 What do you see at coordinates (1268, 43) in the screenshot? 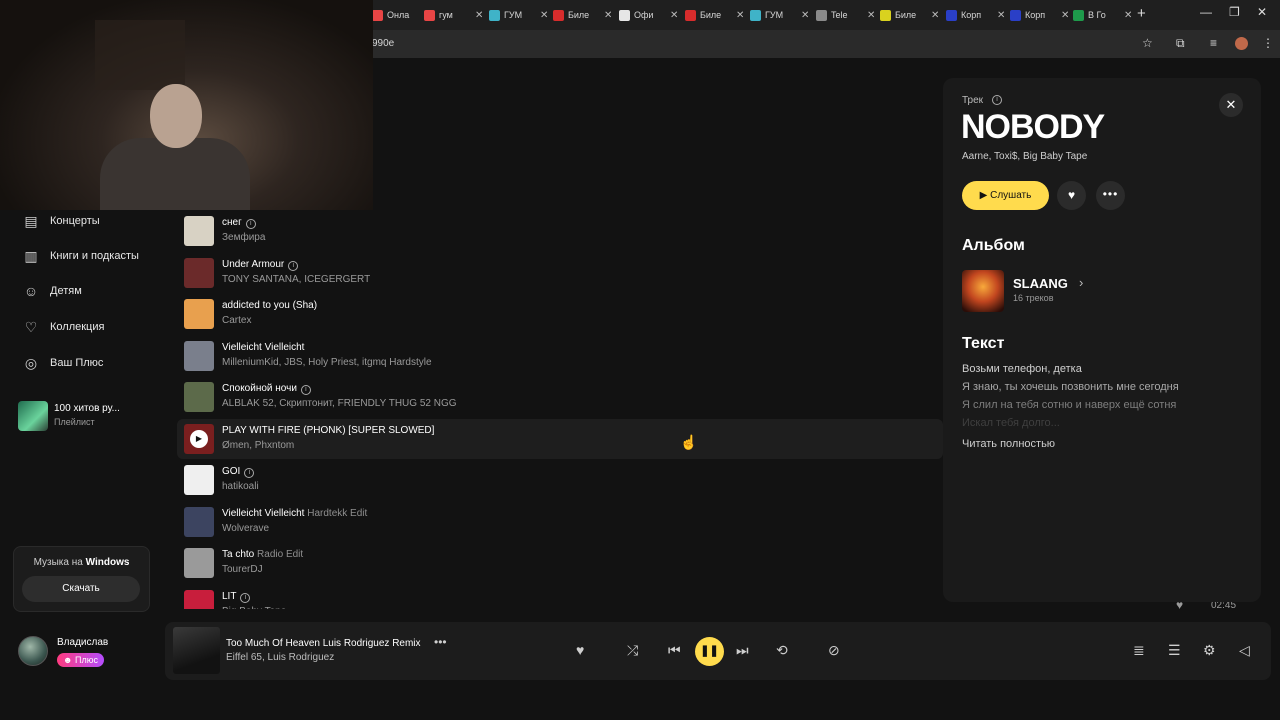
I see `browser-menu-icon: ⋮` at bounding box center [1268, 43].